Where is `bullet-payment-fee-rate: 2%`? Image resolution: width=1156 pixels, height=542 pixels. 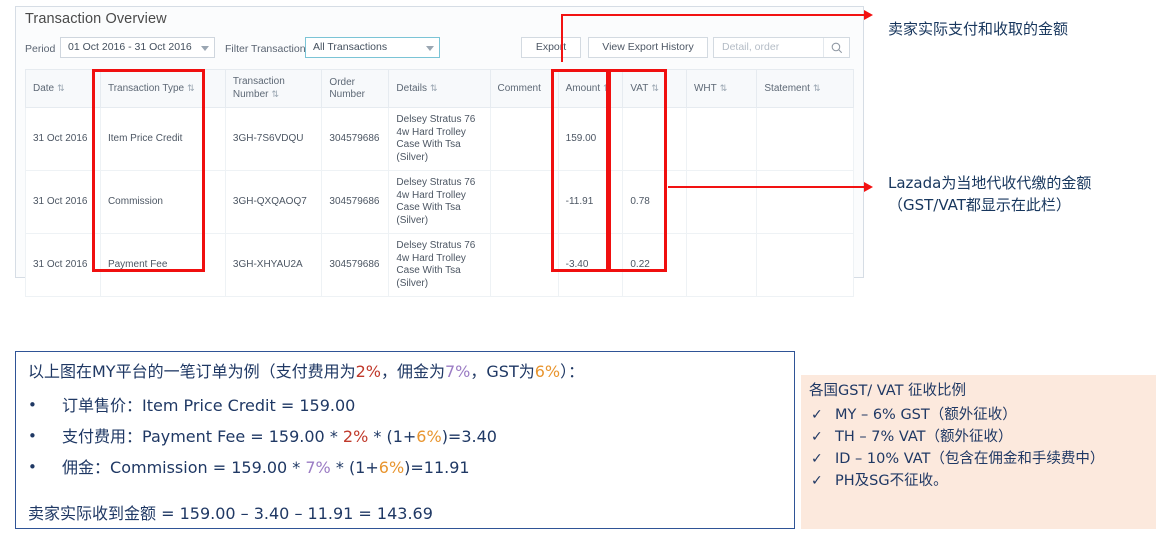 bullet-payment-fee-rate: 2% is located at coordinates (355, 436).